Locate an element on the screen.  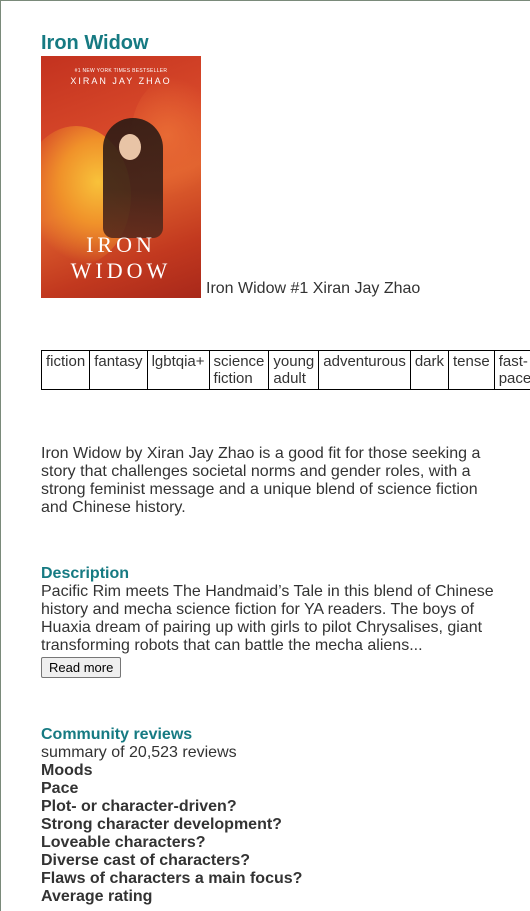
reviews-summary: summary of 20,523 reviews is located at coordinates (139, 752).